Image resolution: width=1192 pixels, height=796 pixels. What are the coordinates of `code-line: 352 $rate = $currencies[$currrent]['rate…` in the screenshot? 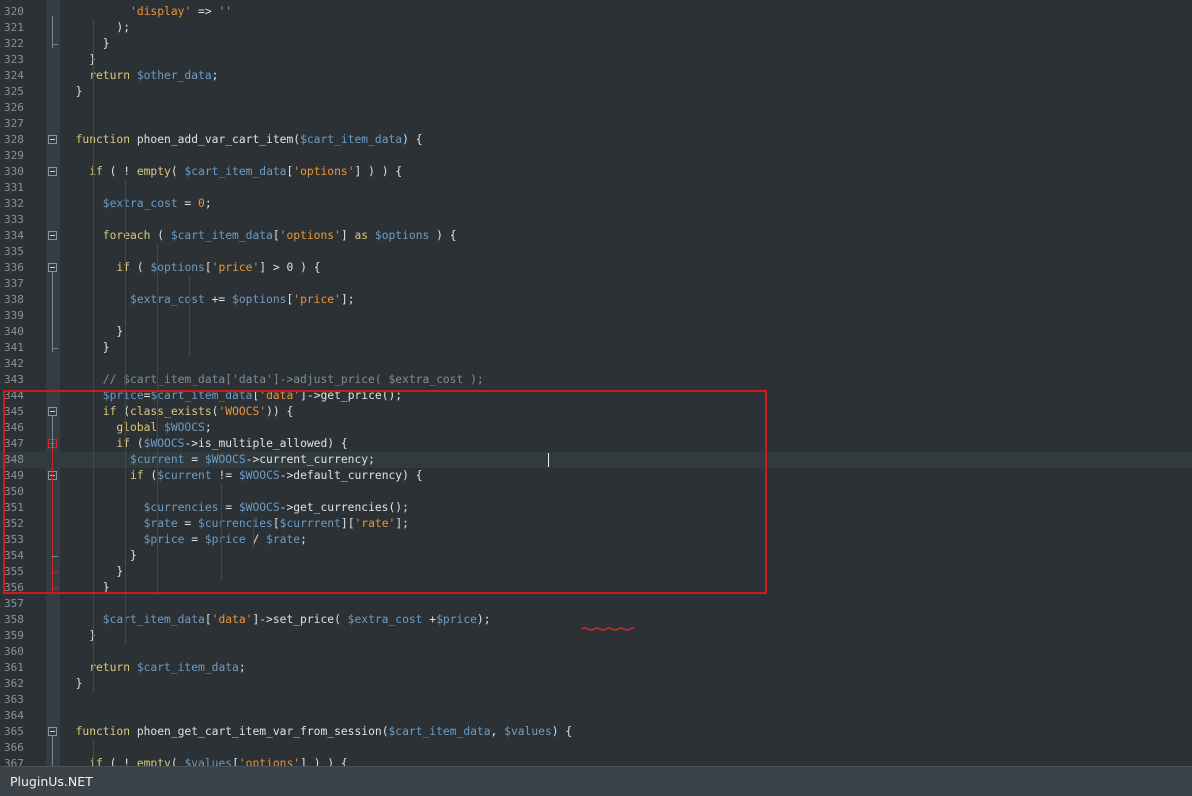 It's located at (596, 524).